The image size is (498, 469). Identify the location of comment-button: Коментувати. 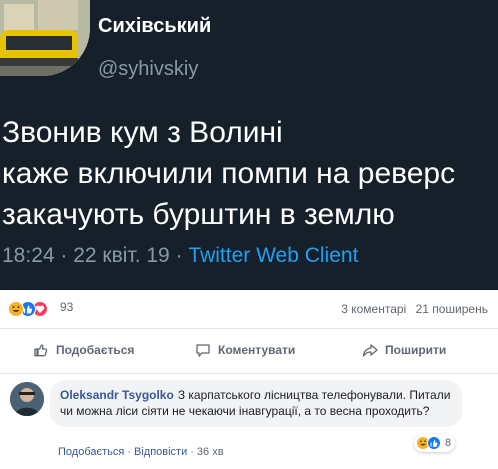
(244, 350).